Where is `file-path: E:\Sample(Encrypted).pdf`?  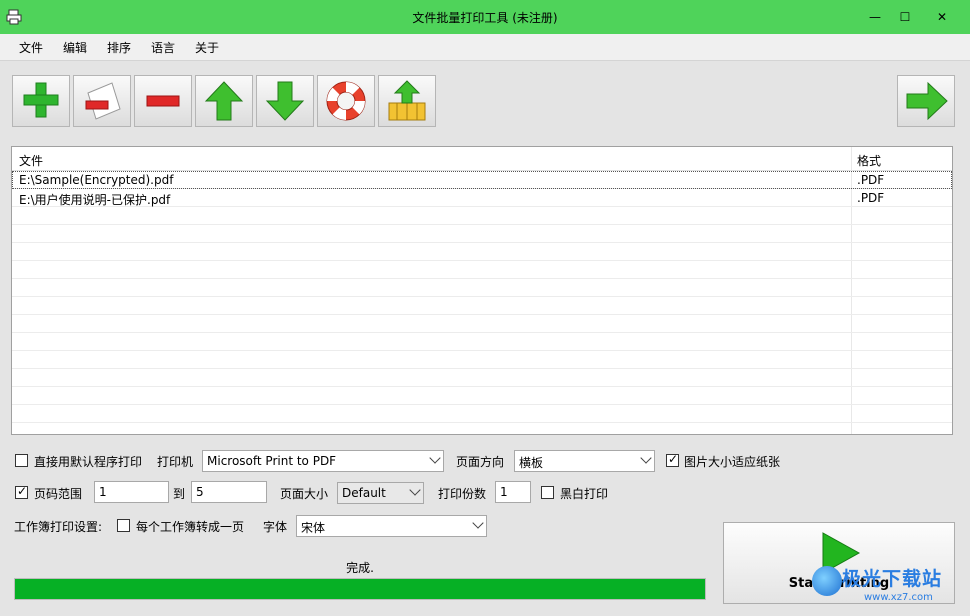
file-path: E:\Sample(Encrypted).pdf is located at coordinates (96, 180).